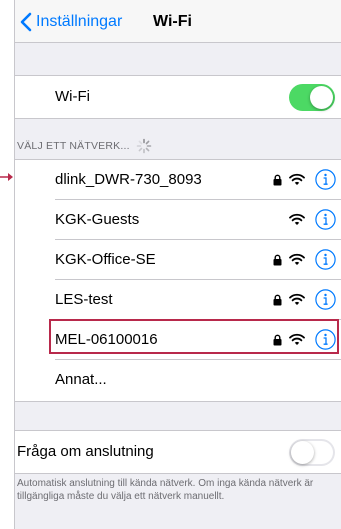 The image size is (341, 529). I want to click on ask-to-join-switch, so click(312, 452).